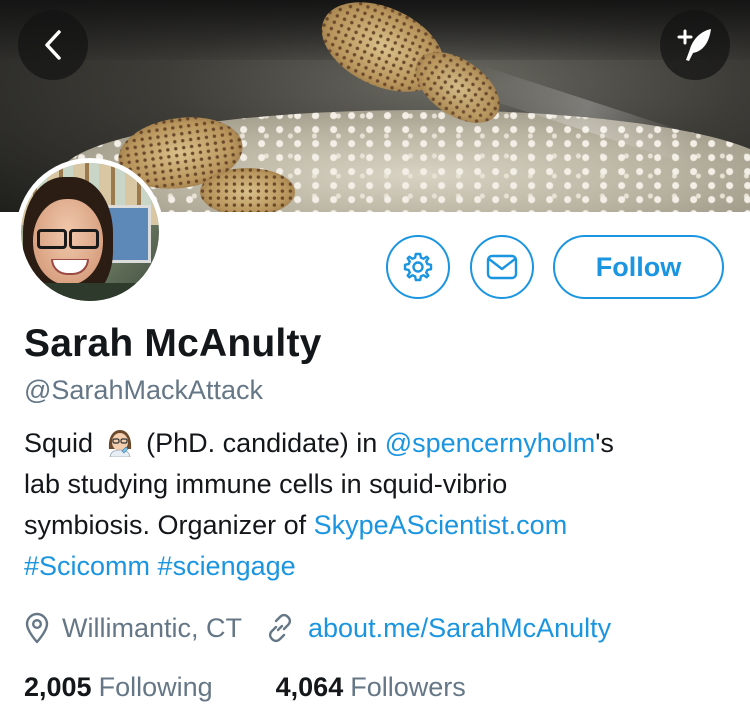 The image size is (750, 728). What do you see at coordinates (459, 628) in the screenshot?
I see `website-link: about.me/SarahMcAnulty` at bounding box center [459, 628].